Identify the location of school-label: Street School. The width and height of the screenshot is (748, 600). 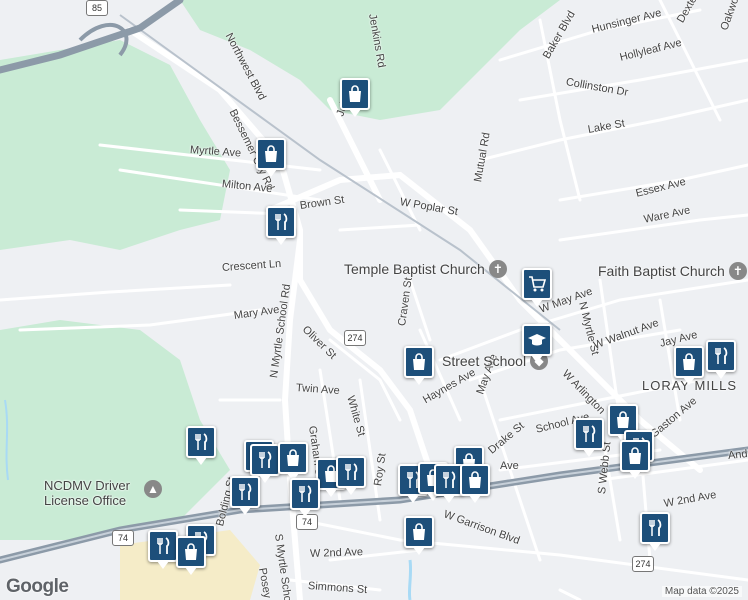
(484, 361).